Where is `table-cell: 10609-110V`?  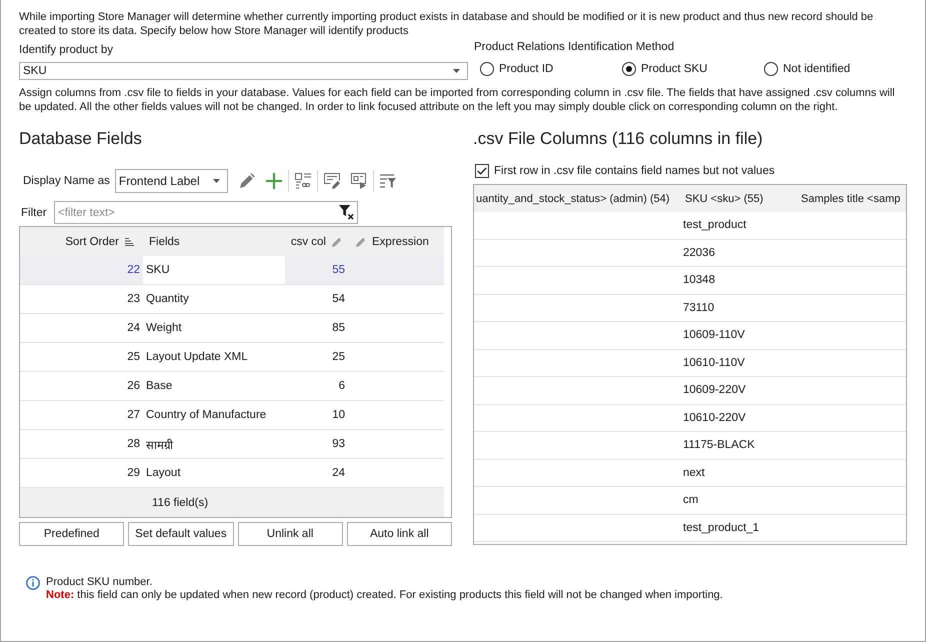
table-cell: 10609-110V is located at coordinates (714, 335).